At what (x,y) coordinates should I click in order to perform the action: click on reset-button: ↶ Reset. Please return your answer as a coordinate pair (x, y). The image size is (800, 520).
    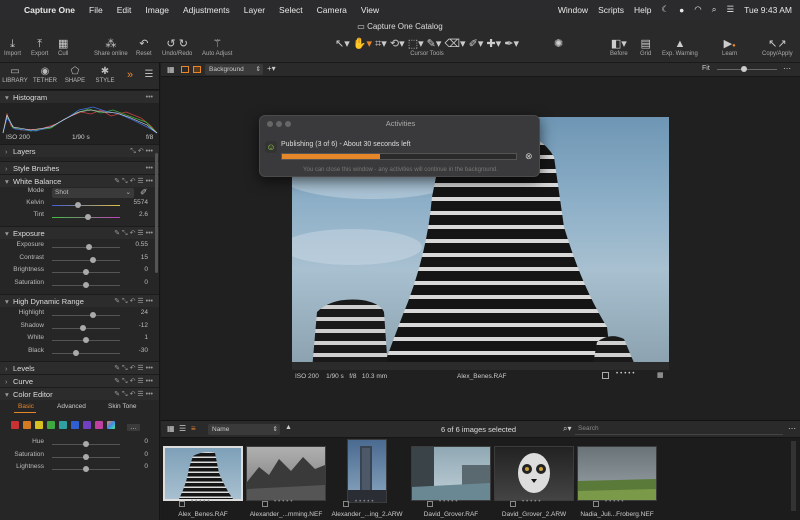
    Looking at the image, I should click on (144, 47).